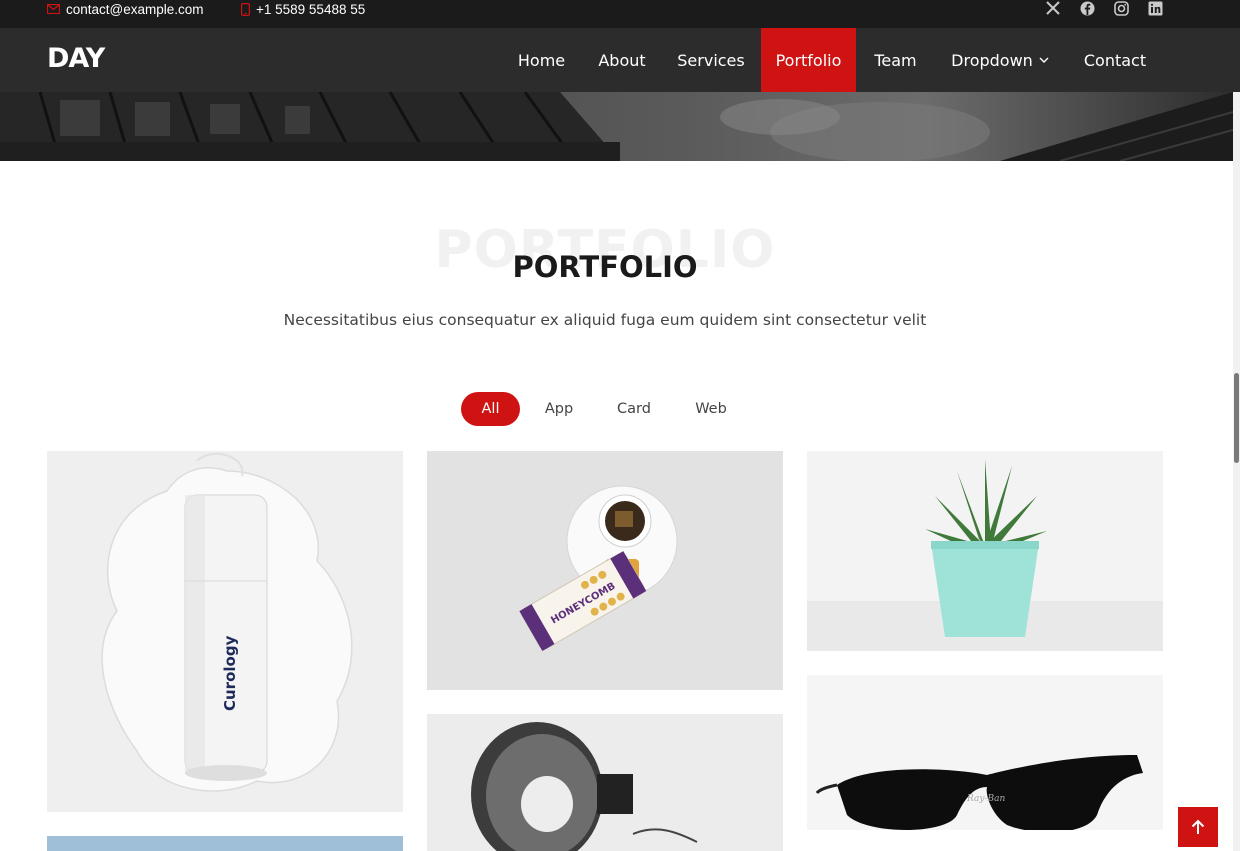 Image resolution: width=1240 pixels, height=851 pixels. What do you see at coordinates (992, 60) in the screenshot?
I see `nav-dropdown-label: Dropdown` at bounding box center [992, 60].